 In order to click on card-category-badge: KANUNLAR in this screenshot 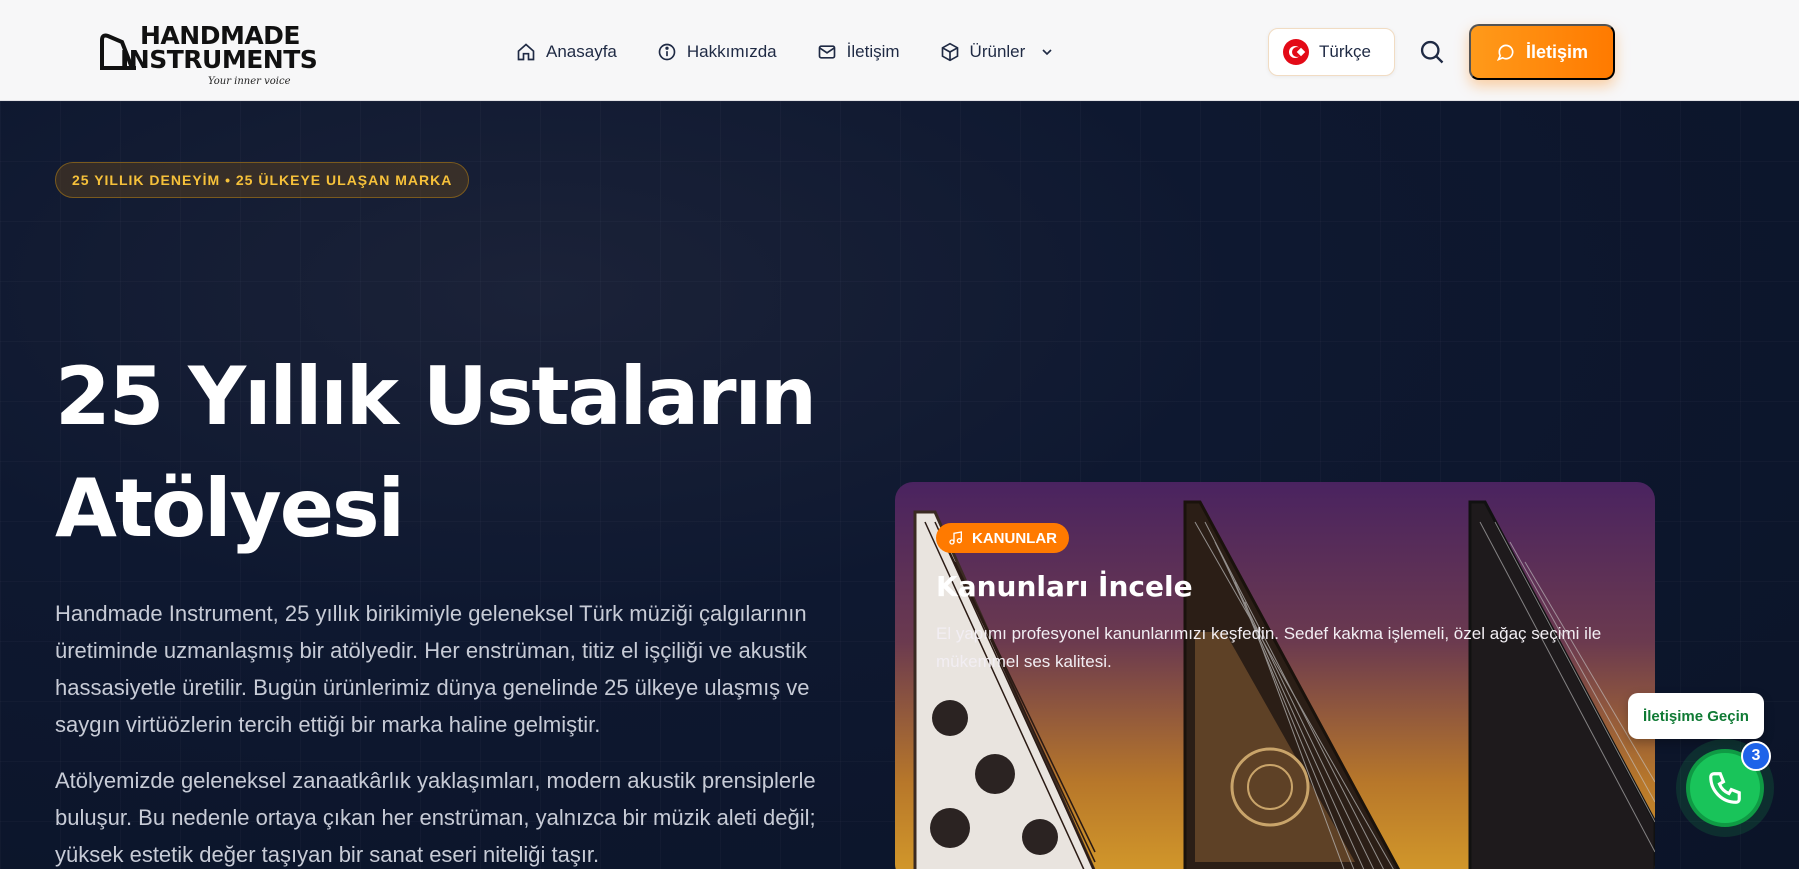, I will do `click(1002, 538)`.